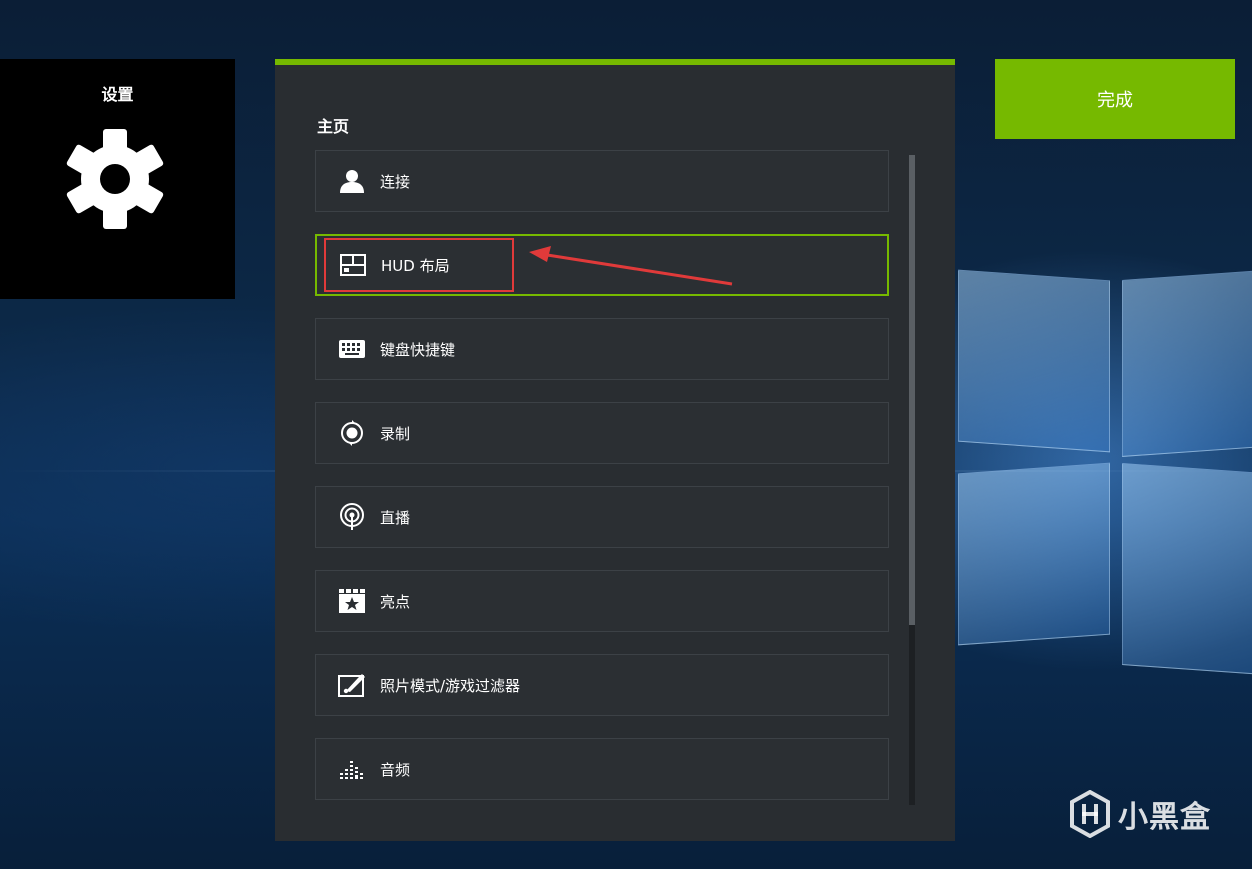 The image size is (1252, 869). I want to click on watermark: 小黑盒, so click(1139, 814).